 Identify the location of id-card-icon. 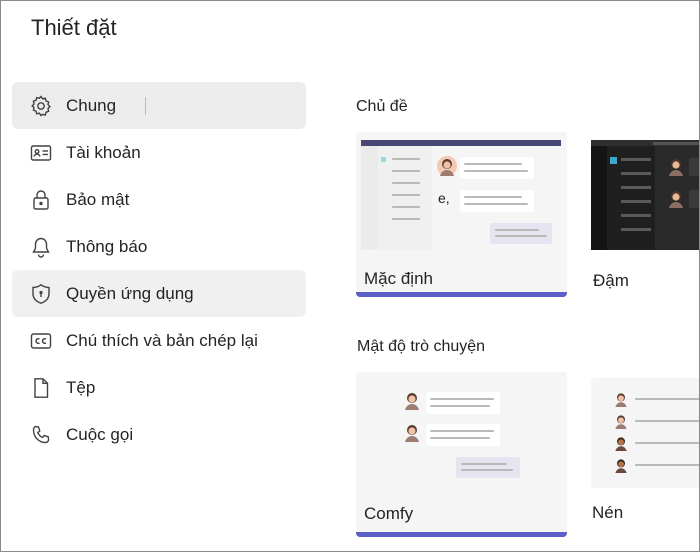
(41, 153).